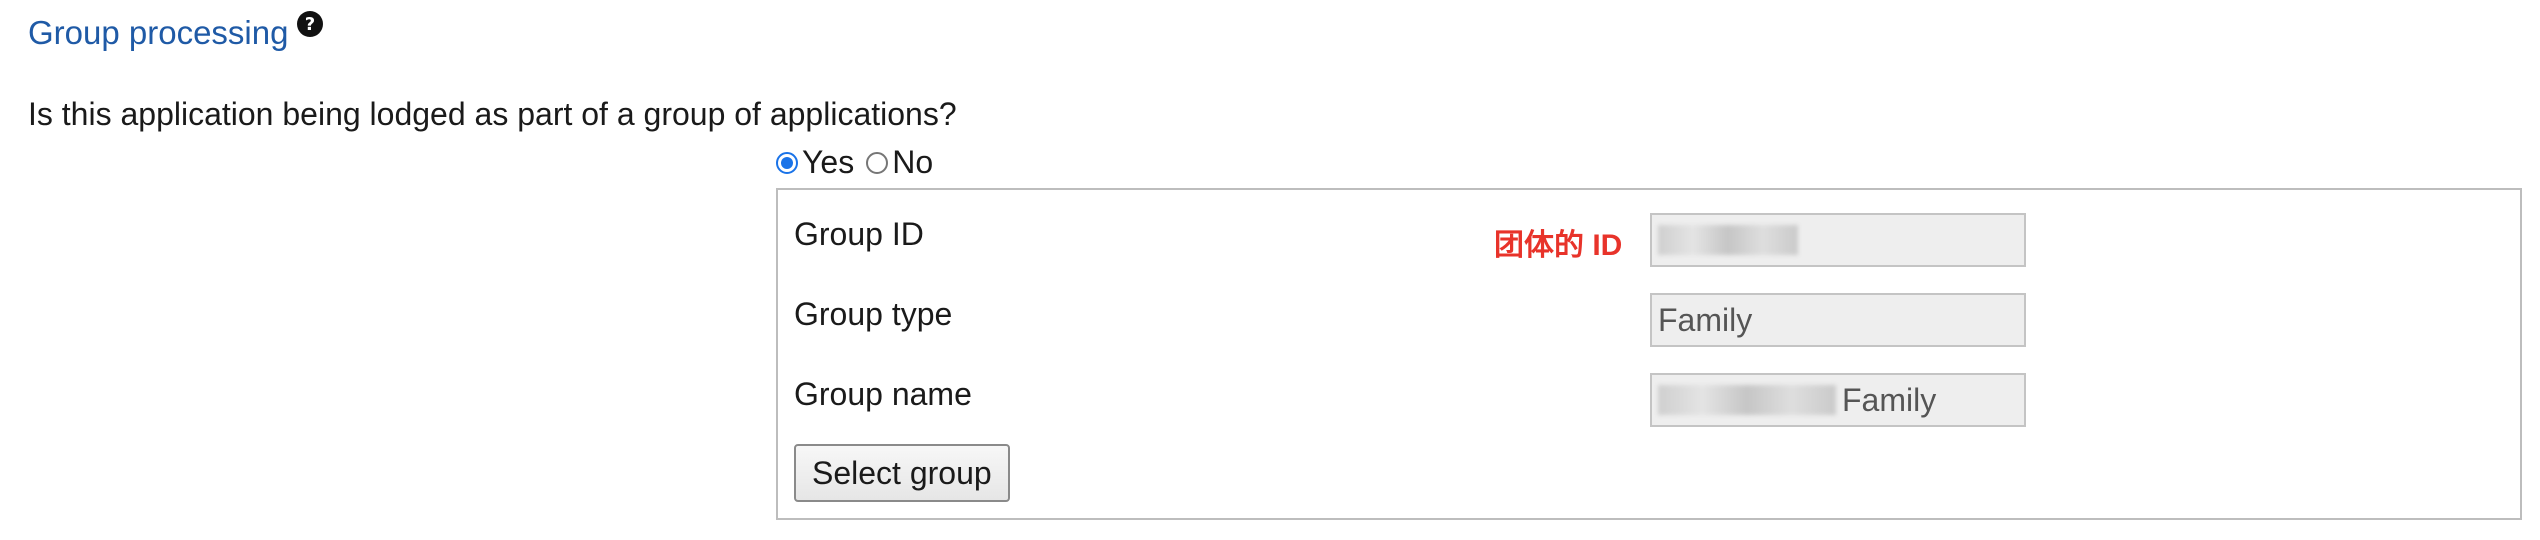 Image resolution: width=2540 pixels, height=540 pixels. Describe the element at coordinates (859, 234) in the screenshot. I see `group-id-label: Group ID` at that location.